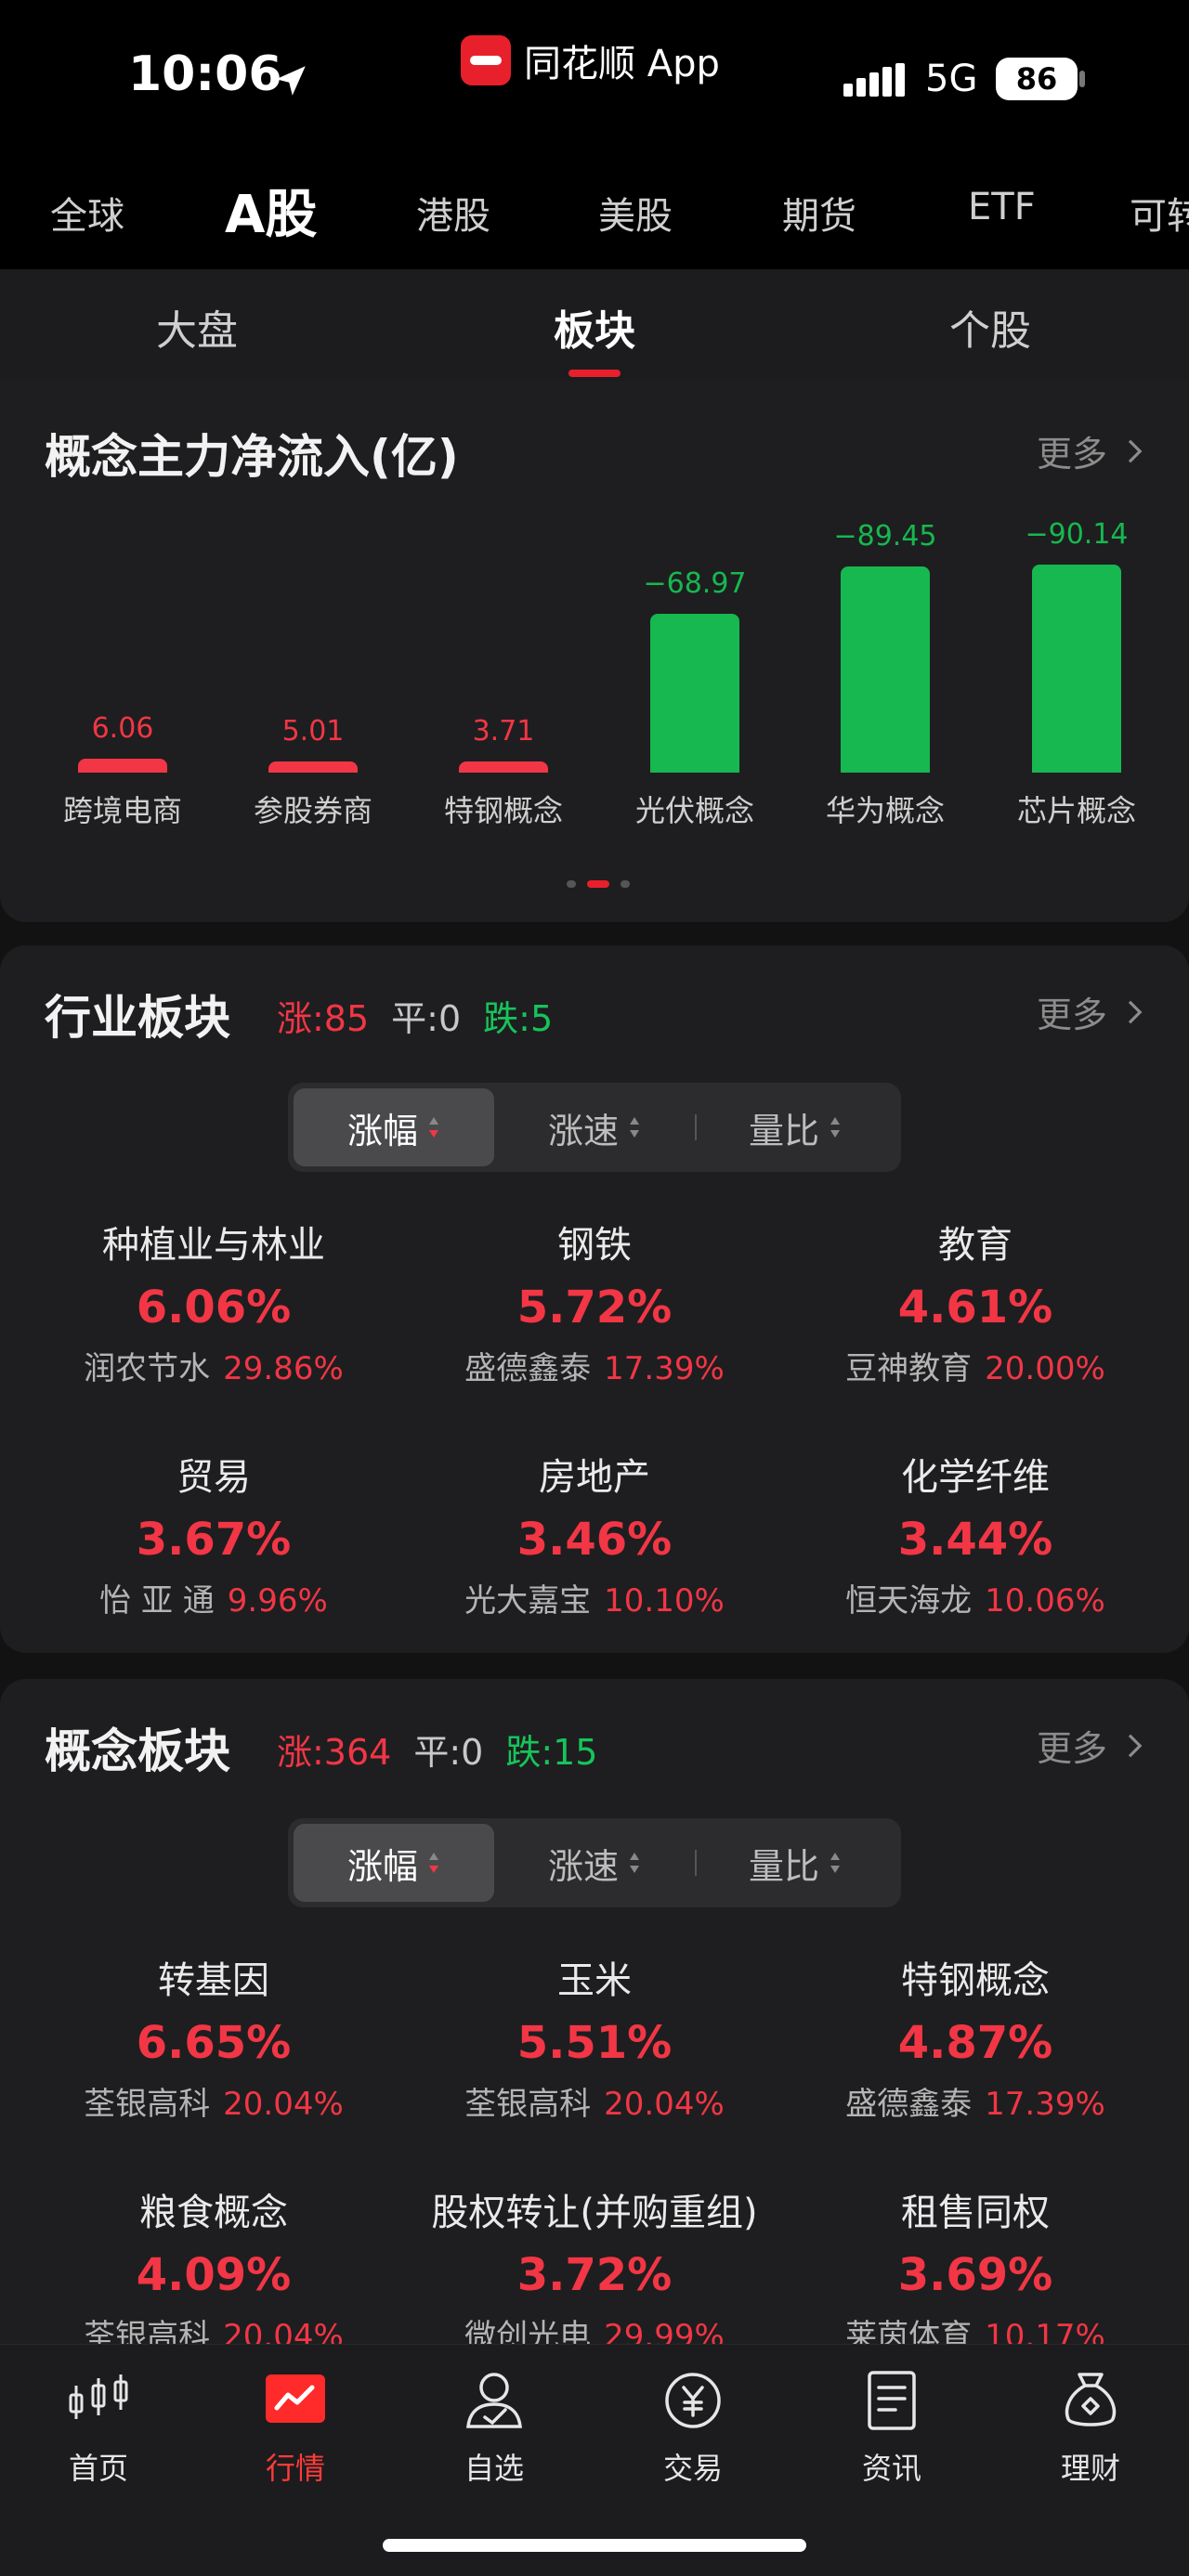  I want to click on tab-convertible: 可转, so click(1159, 213).